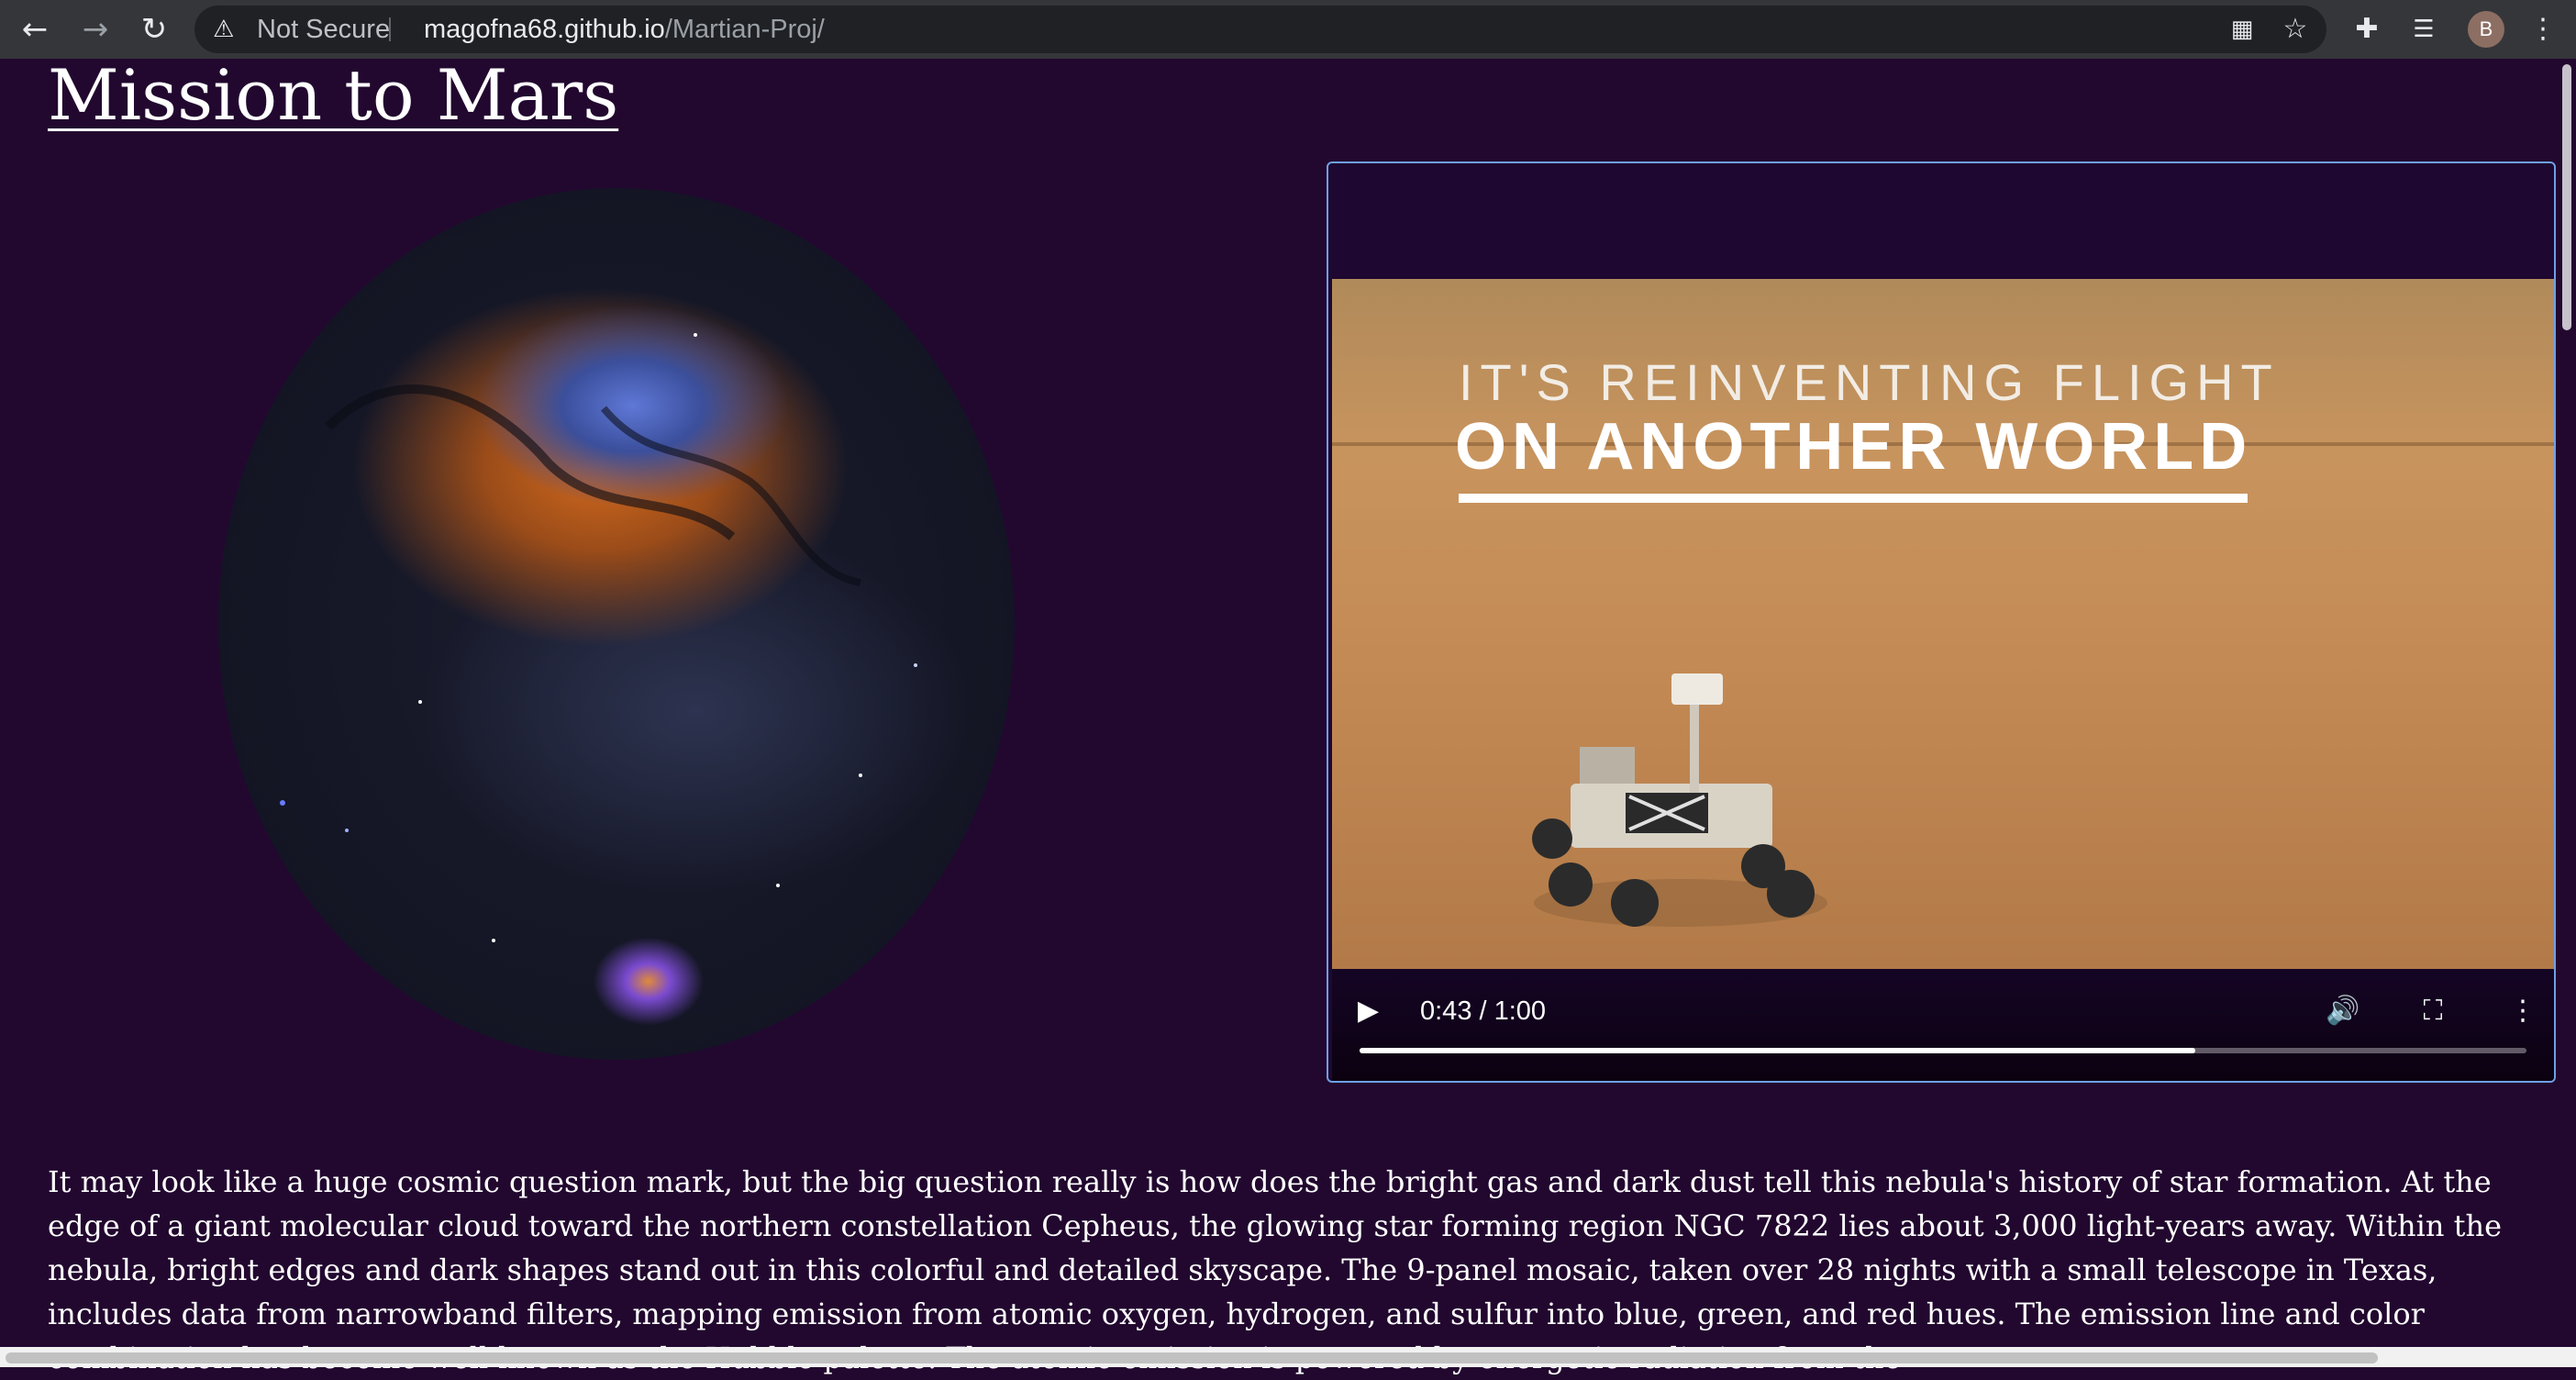  What do you see at coordinates (1854, 447) in the screenshot?
I see `video-title-line2: ON ANOTHER WORLD` at bounding box center [1854, 447].